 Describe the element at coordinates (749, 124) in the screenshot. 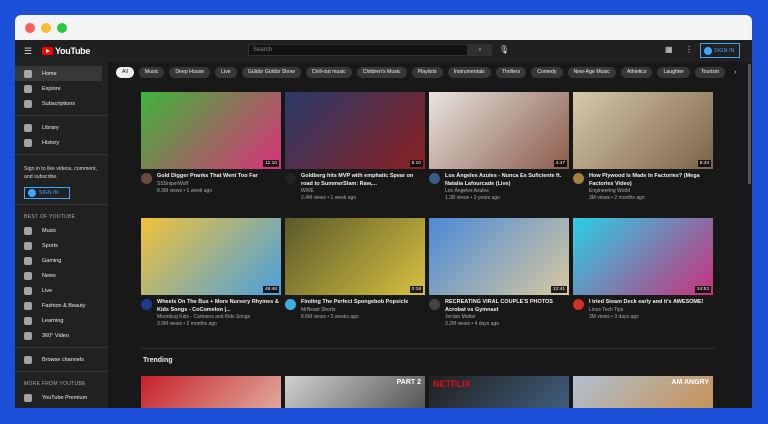

I see `scrollbar-thumb` at that location.